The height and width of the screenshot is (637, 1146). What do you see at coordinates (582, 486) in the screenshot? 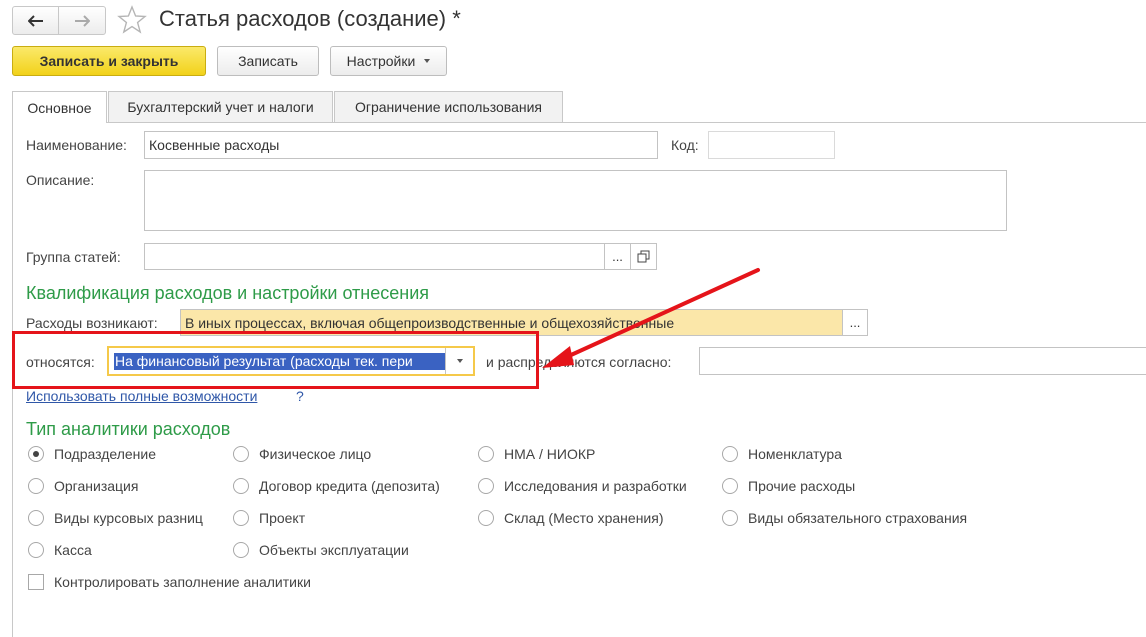
I see `radio-option-research: Исследования и разработки` at bounding box center [582, 486].